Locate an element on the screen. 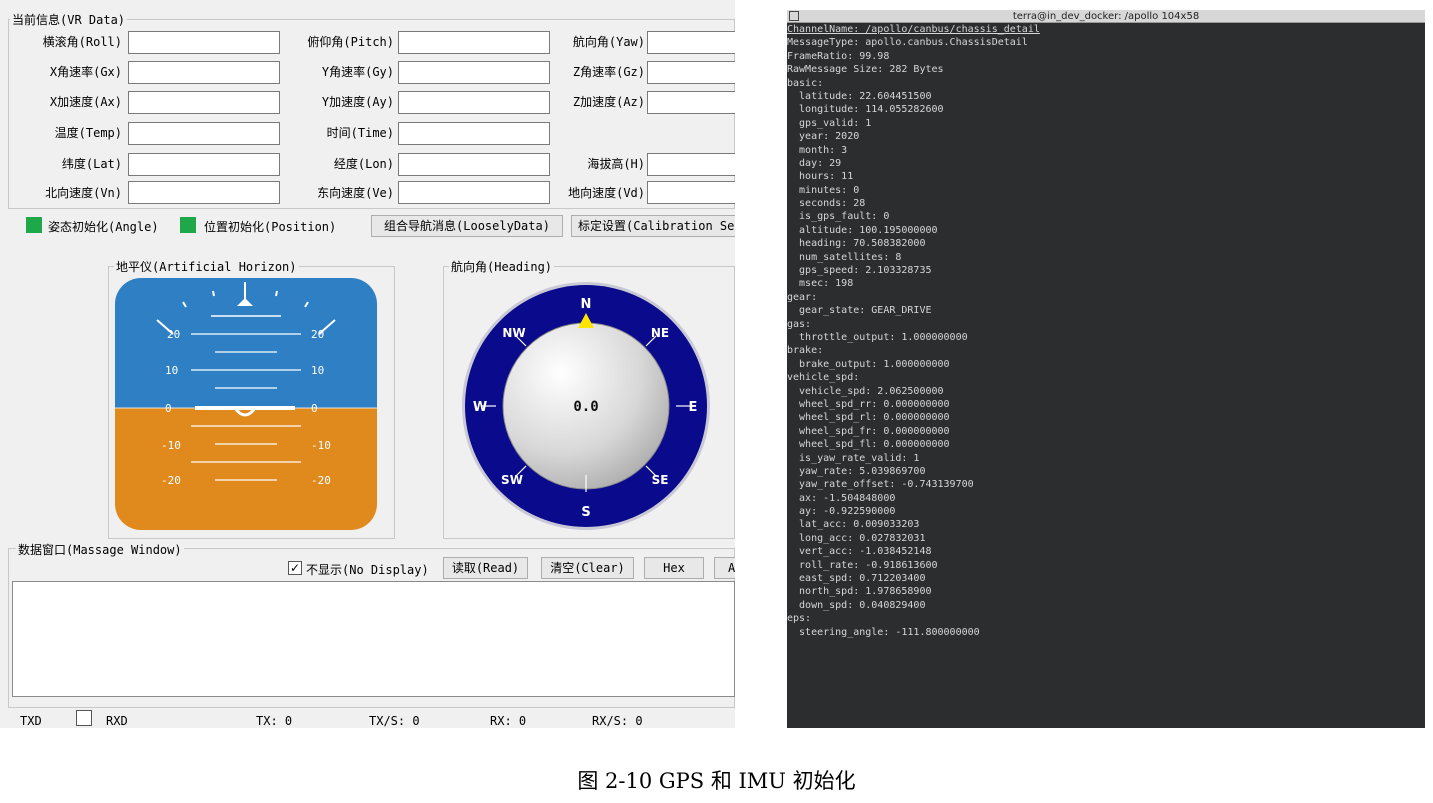 This screenshot has width=1433, height=803. horizon-group-title: 地平仪(Artificial Horizon) is located at coordinates (206, 266).